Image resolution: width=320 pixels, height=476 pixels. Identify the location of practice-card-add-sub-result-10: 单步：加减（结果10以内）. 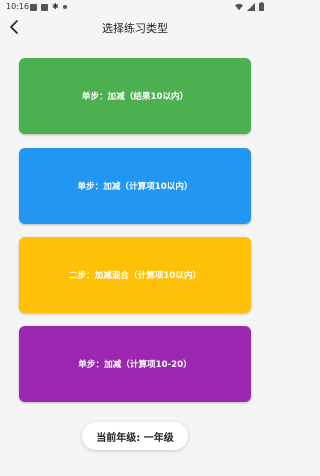
(135, 96).